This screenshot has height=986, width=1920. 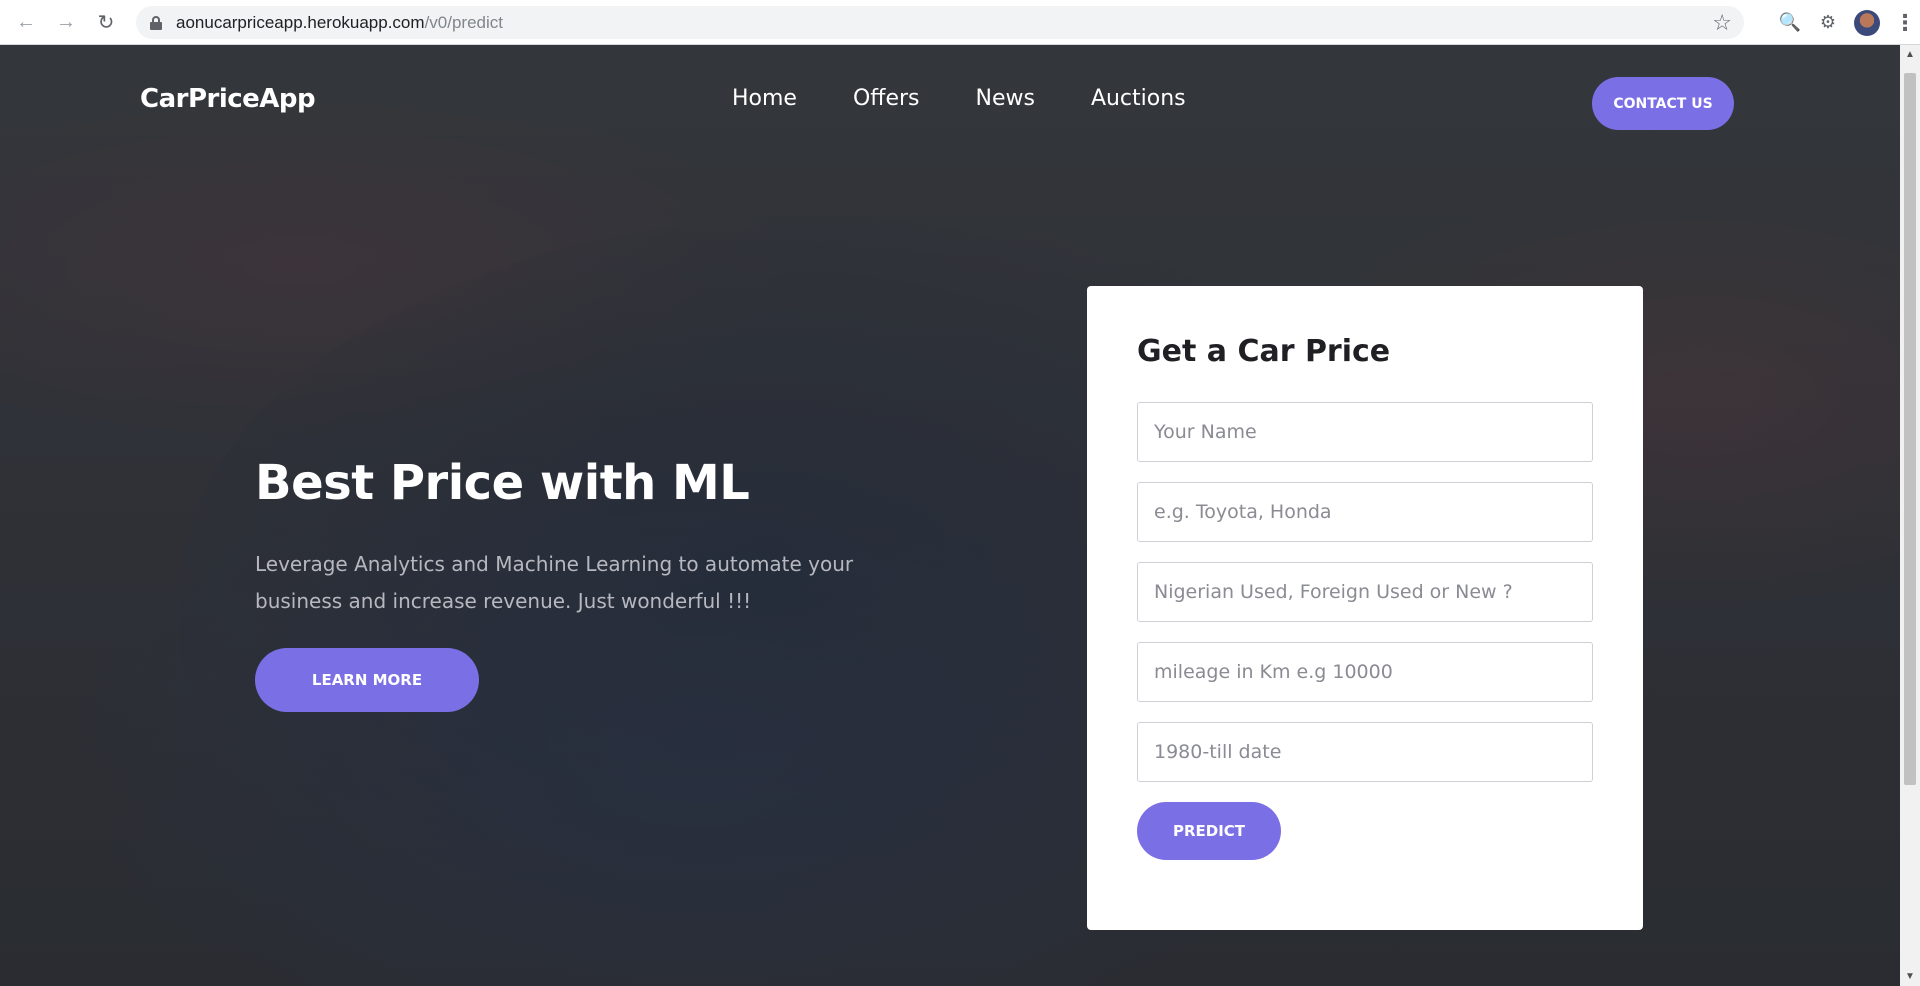 I want to click on mileage-input, so click(x=1365, y=672).